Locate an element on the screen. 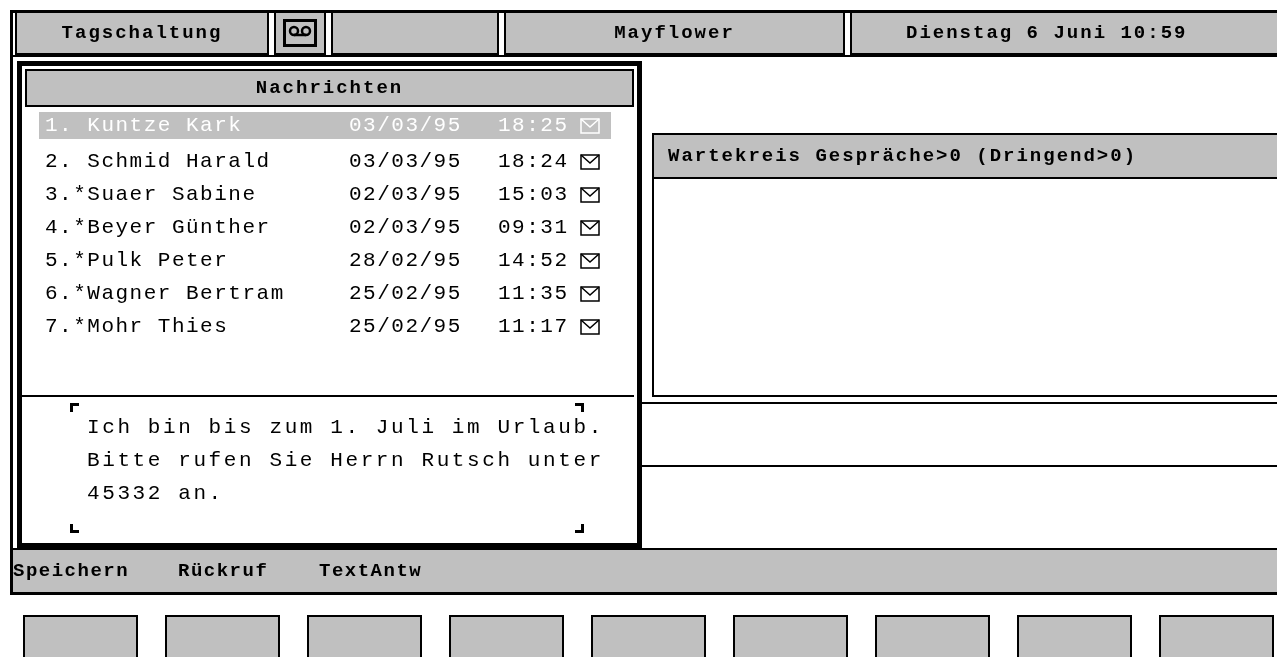 This screenshot has width=1277, height=657. caller-name: 7.*Mohr Thies is located at coordinates (137, 326).